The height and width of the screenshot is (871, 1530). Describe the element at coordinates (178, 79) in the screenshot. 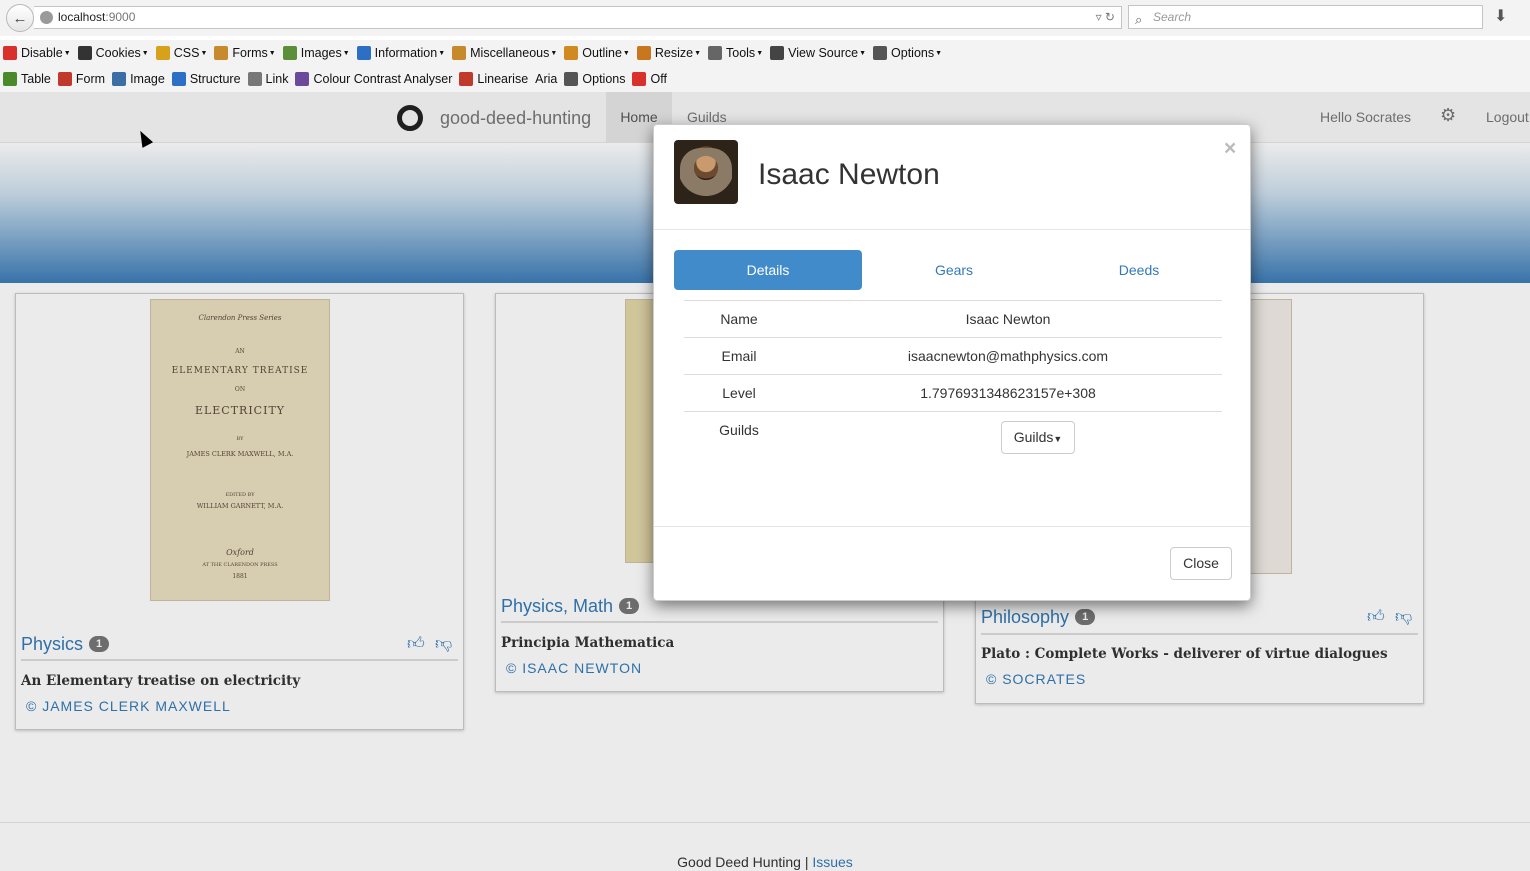

I see `structure-icon` at that location.